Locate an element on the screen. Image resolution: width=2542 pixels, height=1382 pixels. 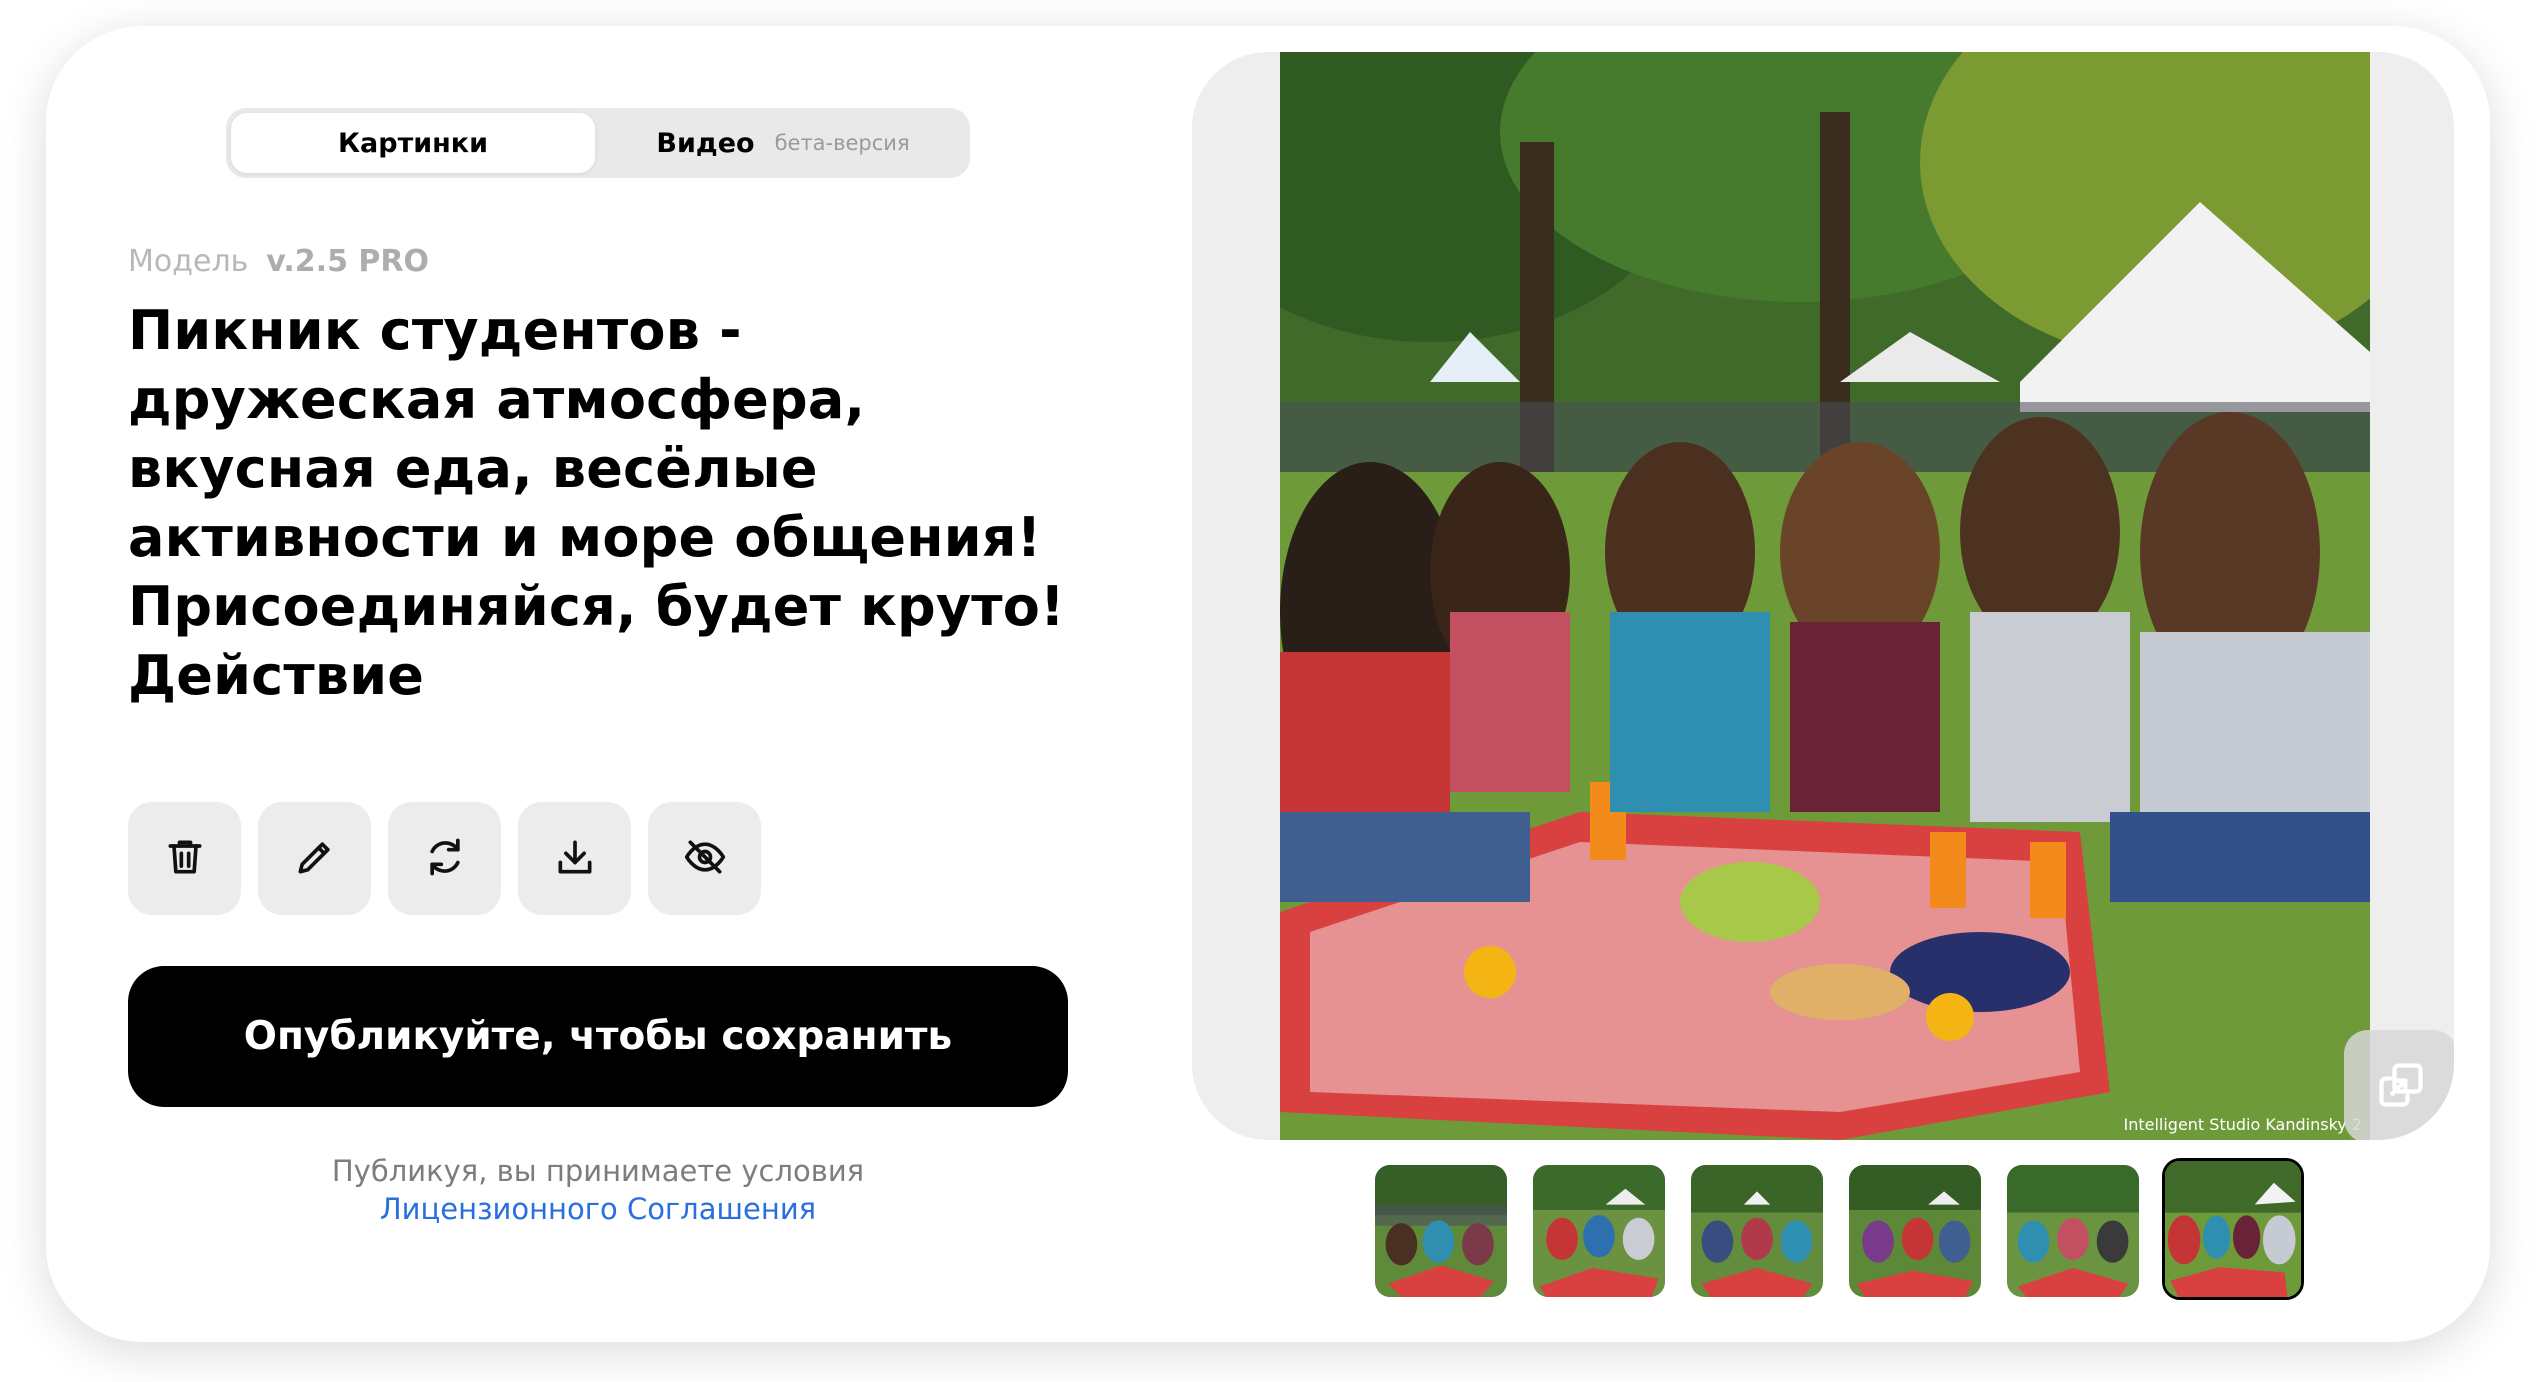
media-type-tabs: Картинки Видео бета-версия is located at coordinates (598, 143).